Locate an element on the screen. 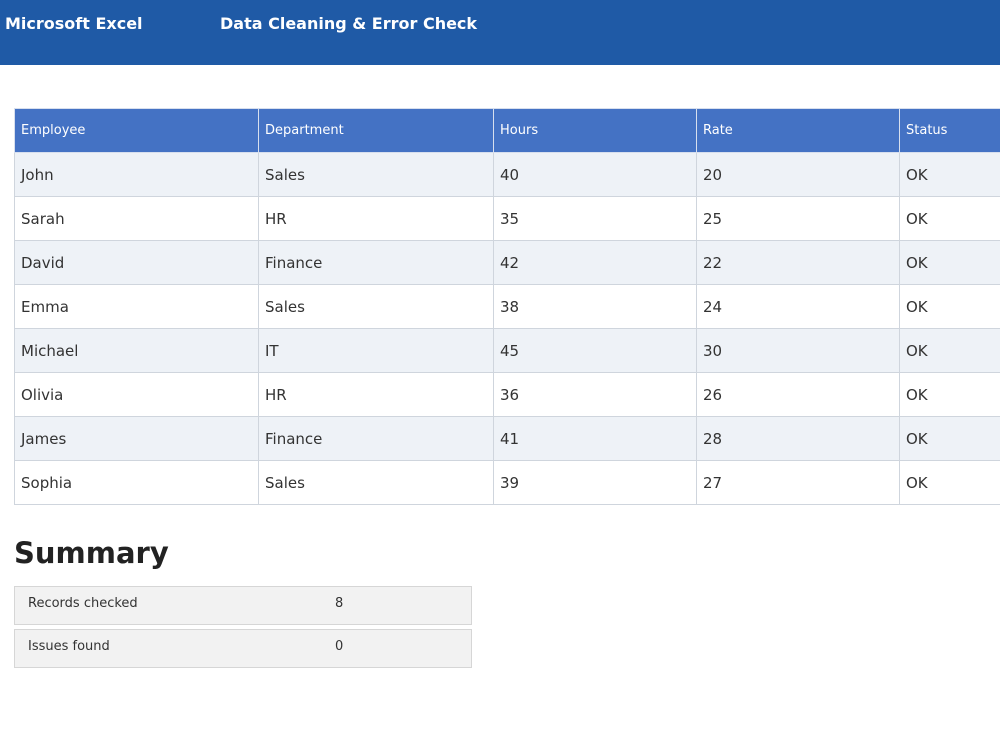 This screenshot has height=750, width=1000. summary-row-records-checked: Records checked 8 is located at coordinates (243, 605).